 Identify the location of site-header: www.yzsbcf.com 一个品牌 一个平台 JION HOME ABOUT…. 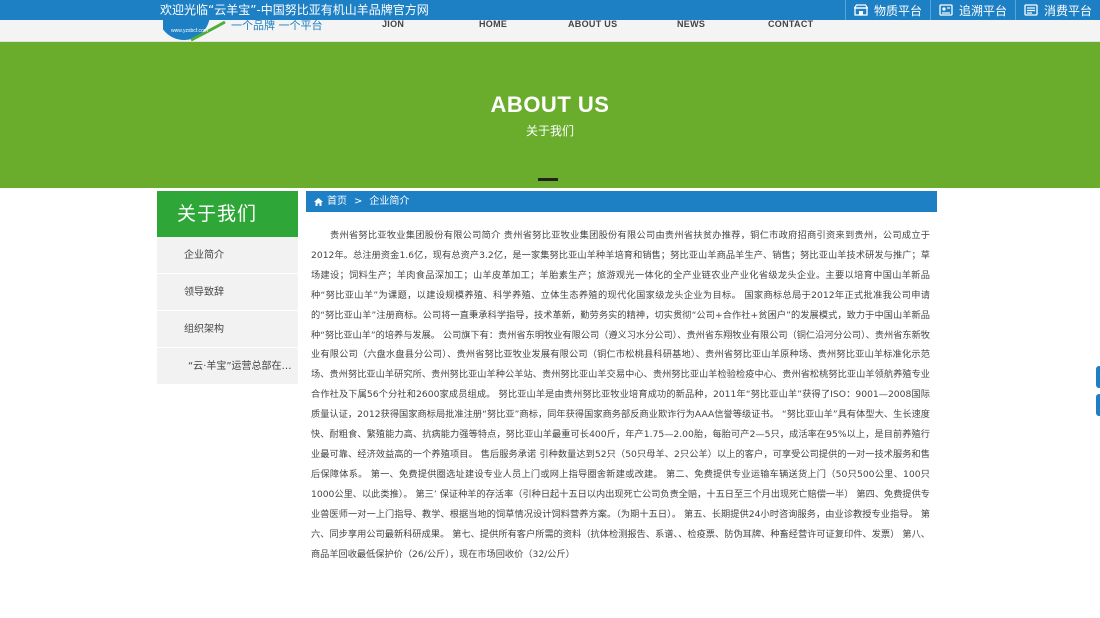
(550, 31).